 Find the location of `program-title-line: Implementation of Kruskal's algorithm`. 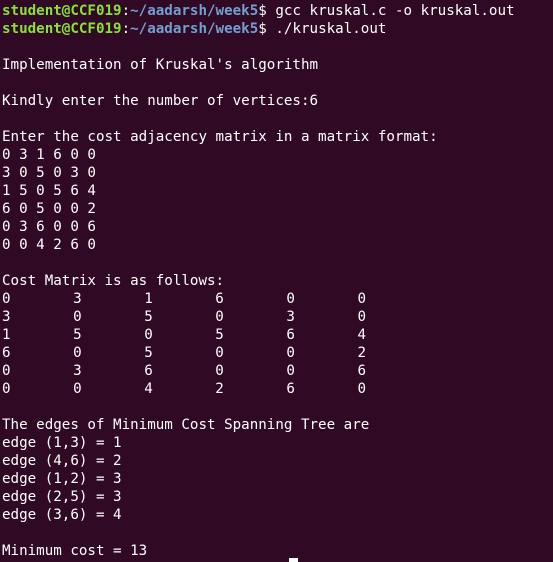

program-title-line: Implementation of Kruskal's algorithm is located at coordinates (160, 65).